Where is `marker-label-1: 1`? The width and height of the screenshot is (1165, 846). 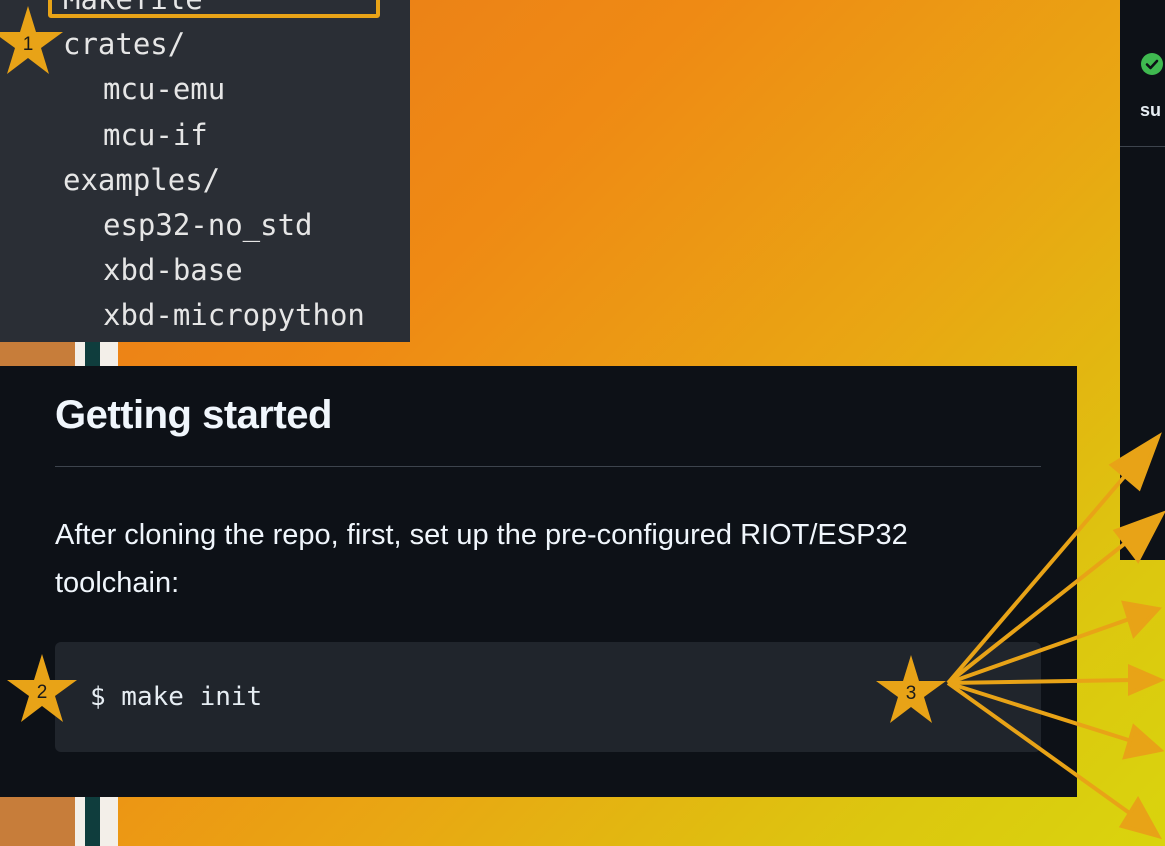 marker-label-1: 1 is located at coordinates (28, 44).